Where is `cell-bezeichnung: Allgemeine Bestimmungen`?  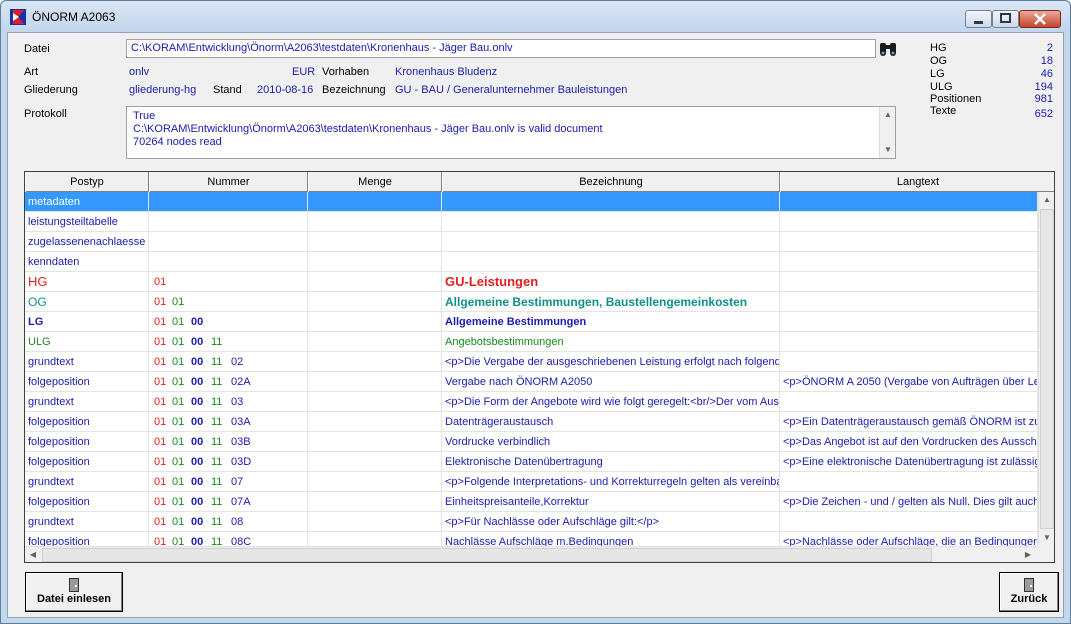 cell-bezeichnung: Allgemeine Bestimmungen is located at coordinates (611, 322).